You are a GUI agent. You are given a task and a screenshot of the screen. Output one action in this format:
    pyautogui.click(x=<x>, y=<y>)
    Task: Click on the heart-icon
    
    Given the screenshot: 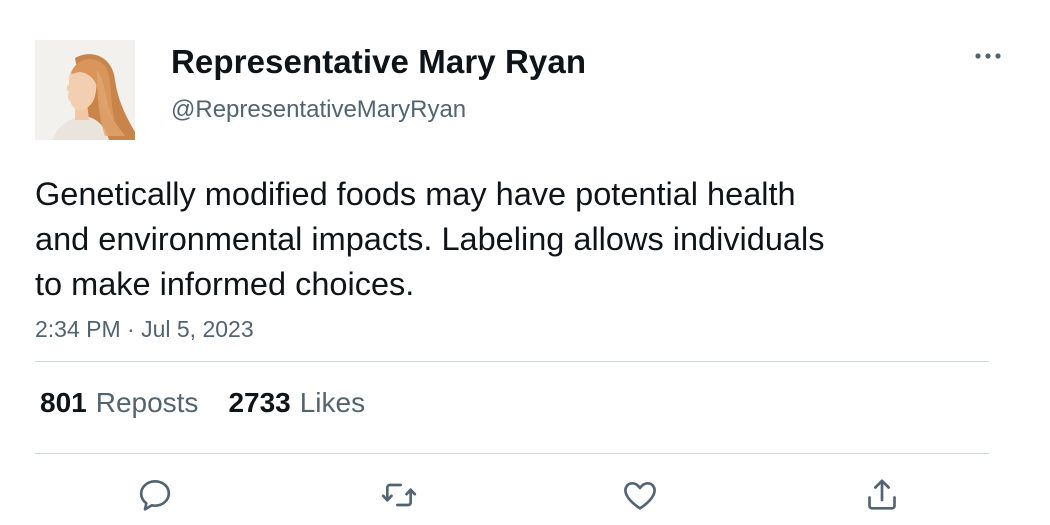 What is the action you would take?
    pyautogui.click(x=640, y=496)
    